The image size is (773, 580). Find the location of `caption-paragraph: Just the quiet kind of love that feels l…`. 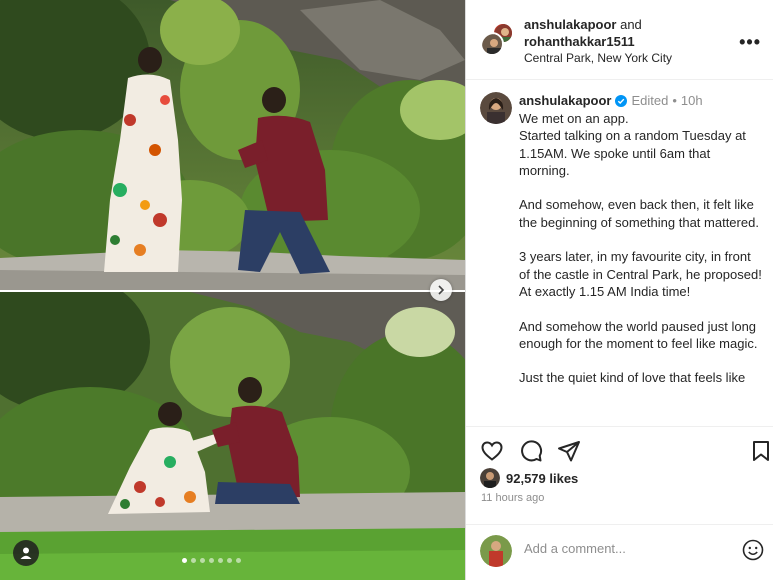

caption-paragraph: Just the quiet kind of love that feels l… is located at coordinates (632, 378).